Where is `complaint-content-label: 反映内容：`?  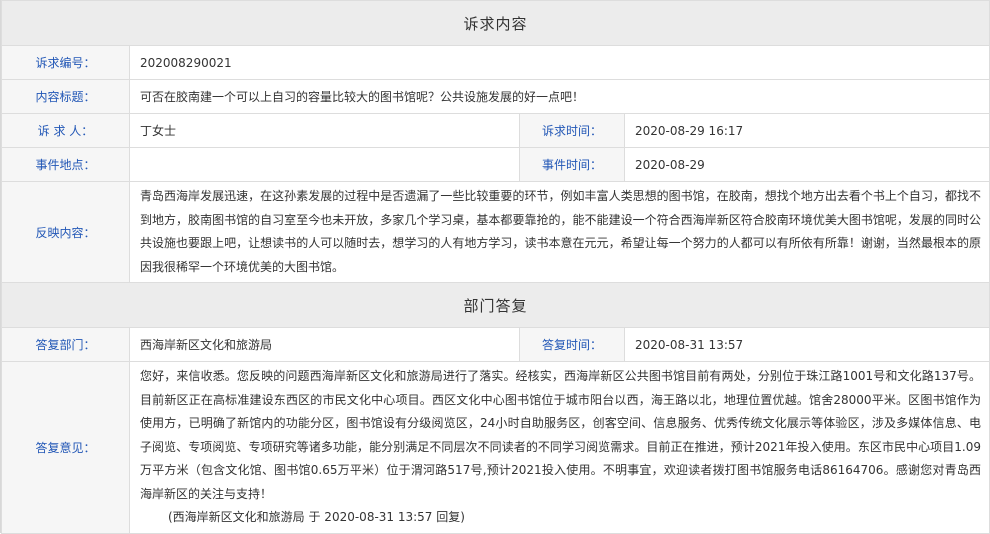 complaint-content-label: 反映内容： is located at coordinates (65, 232).